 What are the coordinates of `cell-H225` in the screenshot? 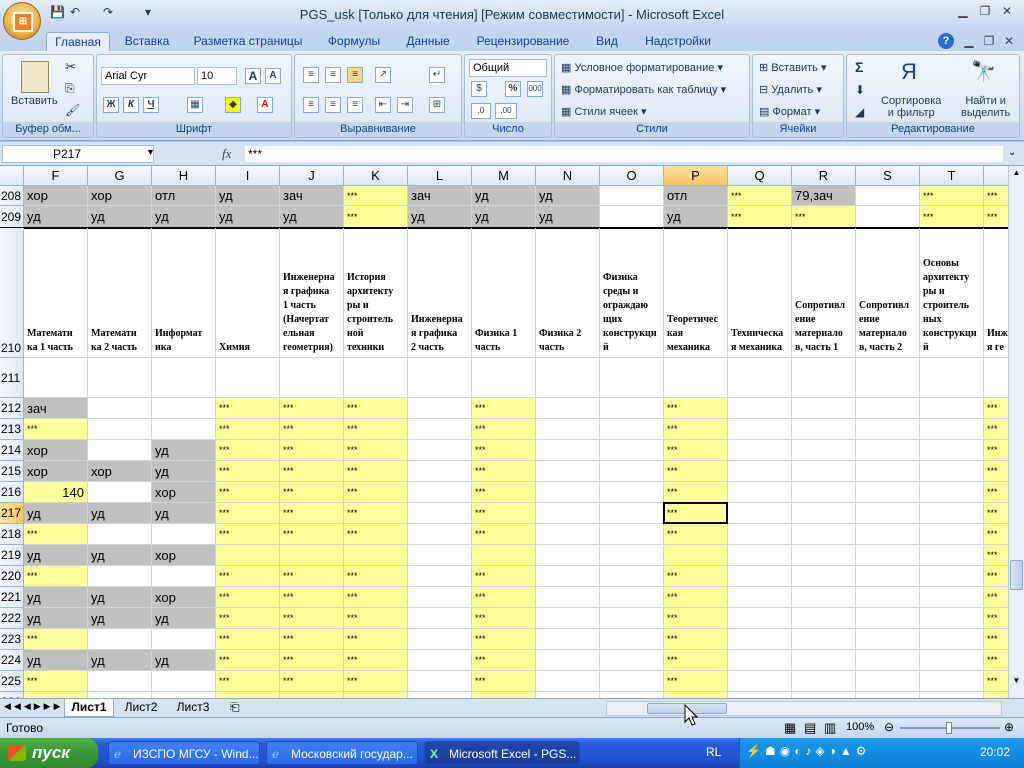 It's located at (184, 681).